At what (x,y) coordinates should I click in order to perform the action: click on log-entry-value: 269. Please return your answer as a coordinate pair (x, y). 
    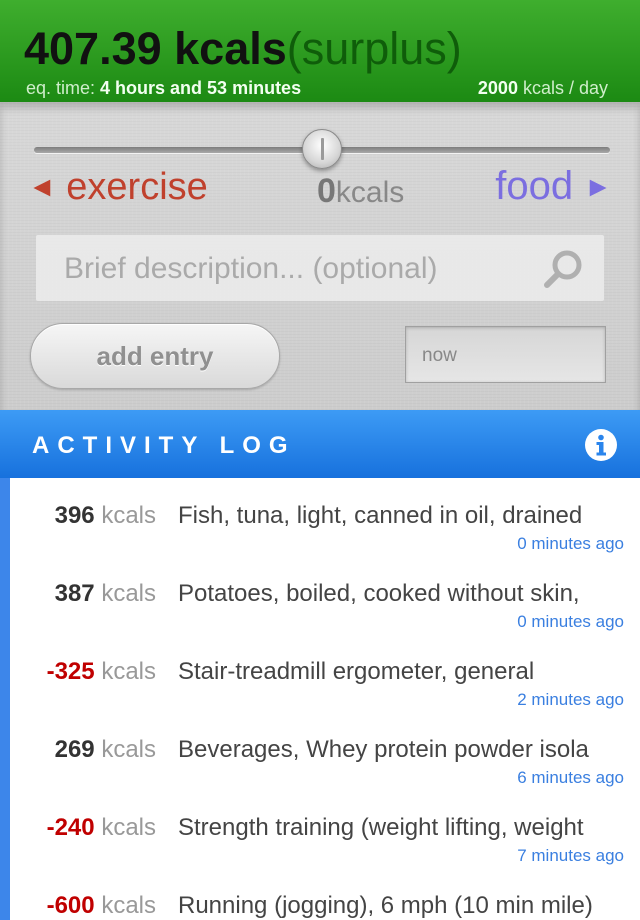
    Looking at the image, I should click on (74, 749).